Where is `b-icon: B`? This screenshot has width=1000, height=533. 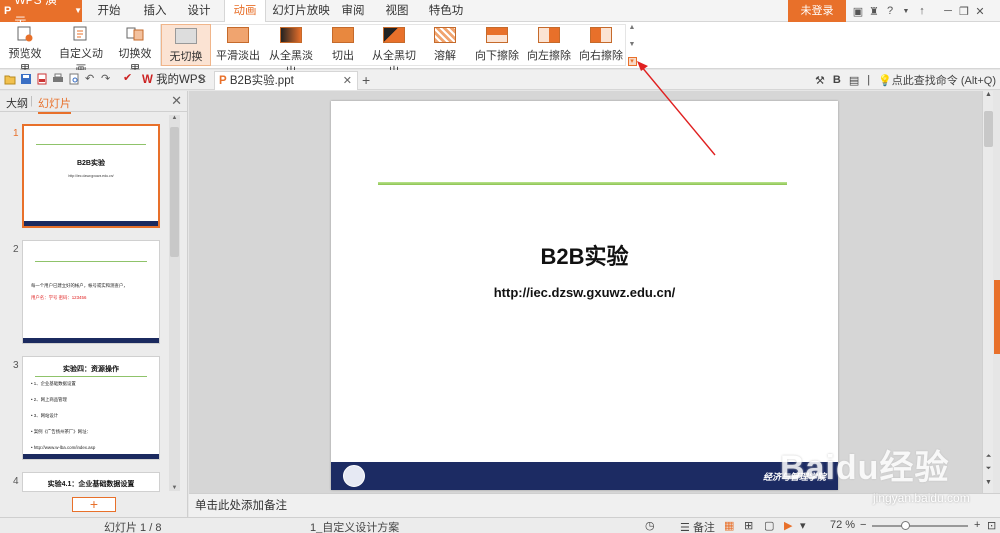 b-icon: B is located at coordinates (837, 80).